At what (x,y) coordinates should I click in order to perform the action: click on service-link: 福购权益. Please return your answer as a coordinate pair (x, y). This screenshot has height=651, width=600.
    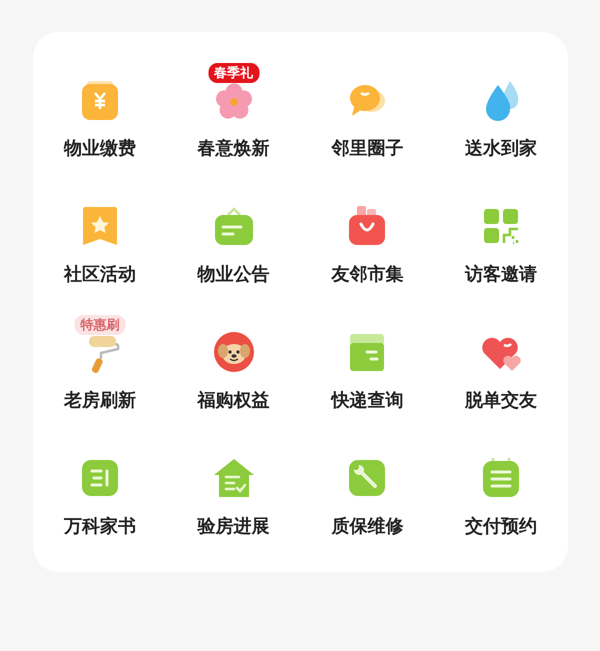
    Looking at the image, I should click on (234, 400).